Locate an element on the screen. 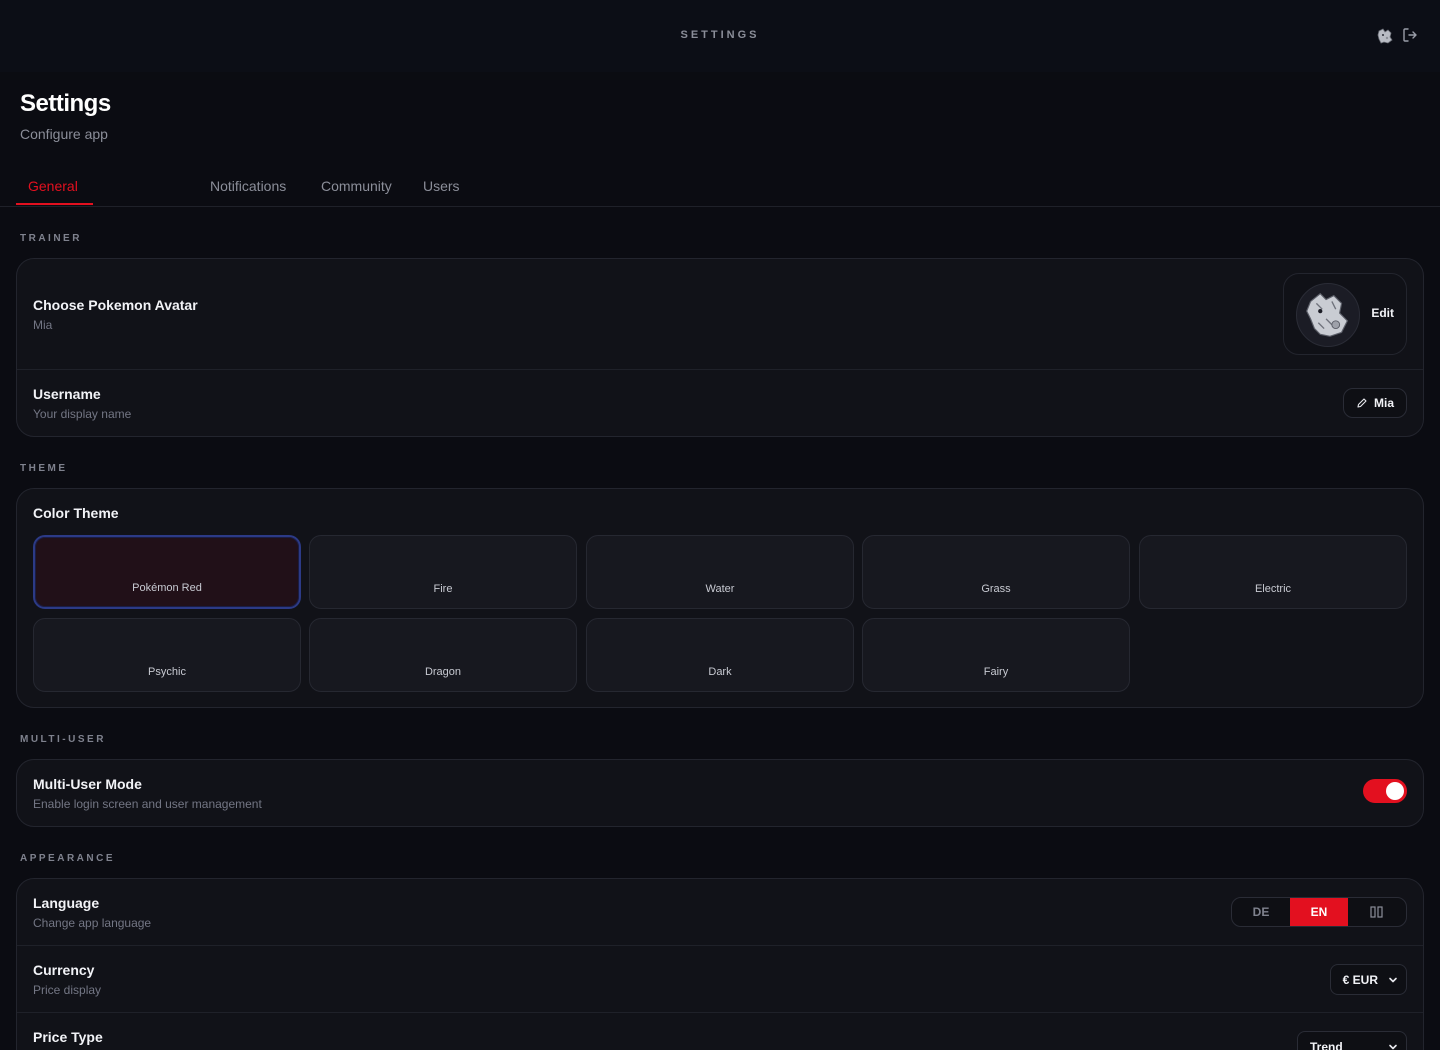  theme-option-dark: Dark is located at coordinates (720, 655).